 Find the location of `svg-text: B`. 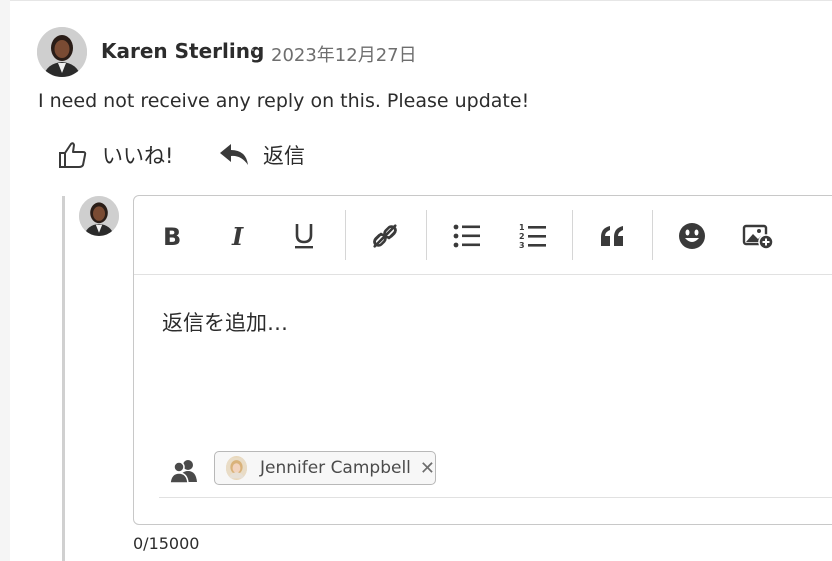

svg-text: B is located at coordinates (172, 236).